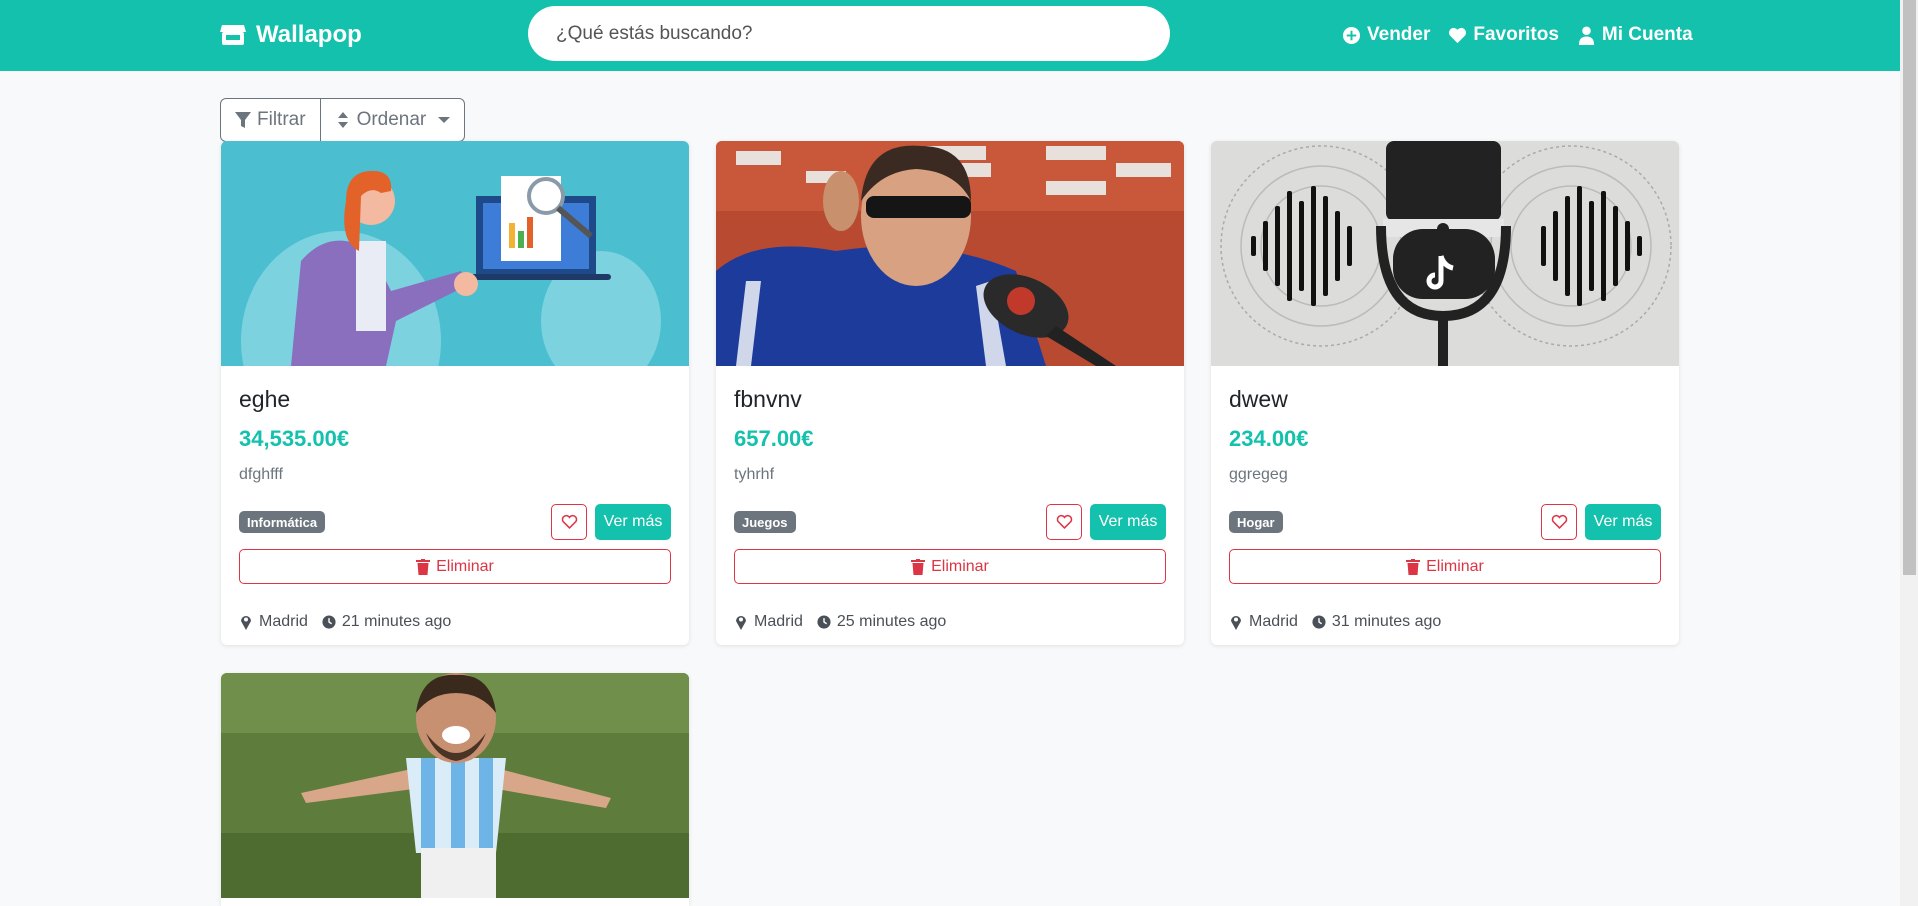  Describe the element at coordinates (444, 120) in the screenshot. I see `chevron-down-icon` at that location.